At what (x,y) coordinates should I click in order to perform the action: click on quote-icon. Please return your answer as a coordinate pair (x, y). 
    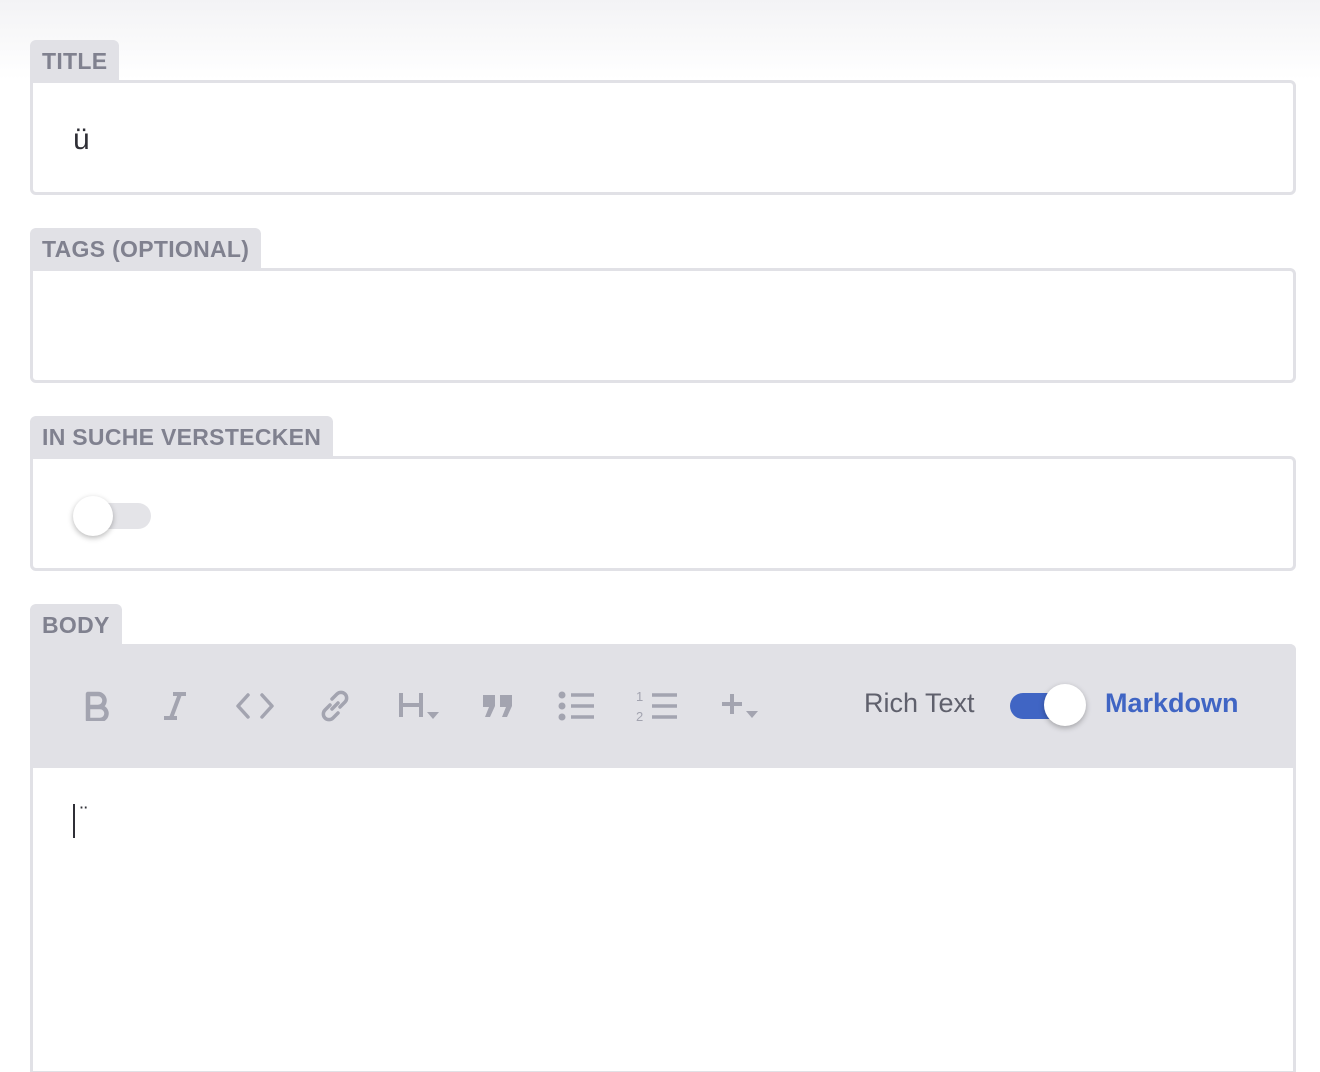
    Looking at the image, I should click on (497, 706).